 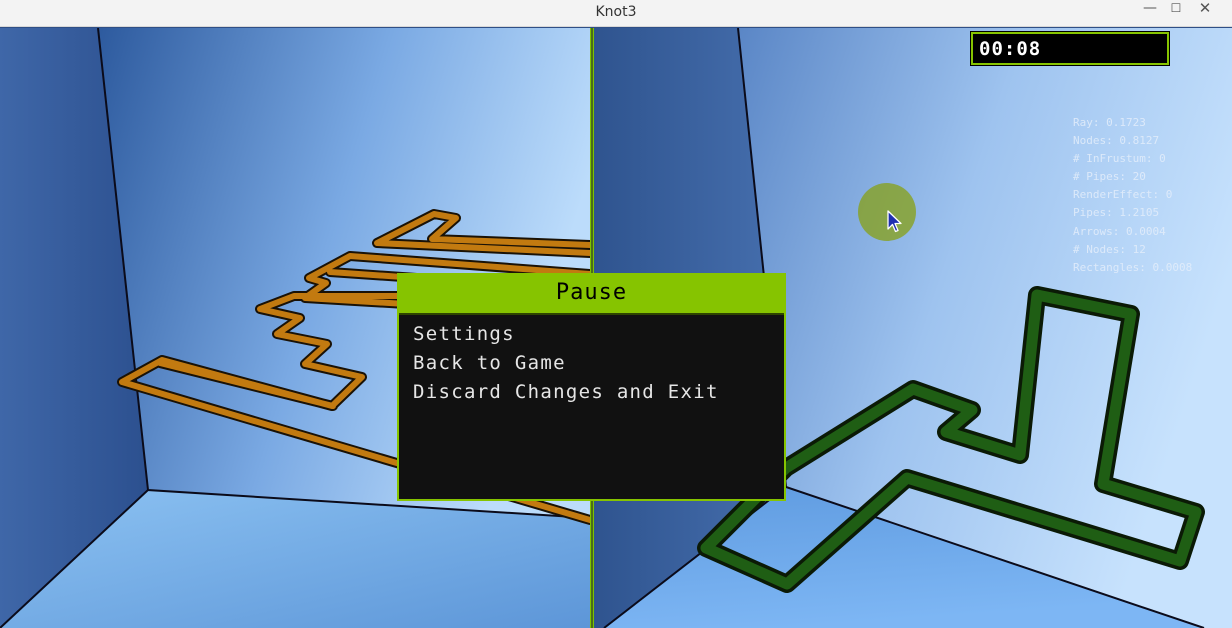 I want to click on maximize-icon: ☐, so click(x=1176, y=10).